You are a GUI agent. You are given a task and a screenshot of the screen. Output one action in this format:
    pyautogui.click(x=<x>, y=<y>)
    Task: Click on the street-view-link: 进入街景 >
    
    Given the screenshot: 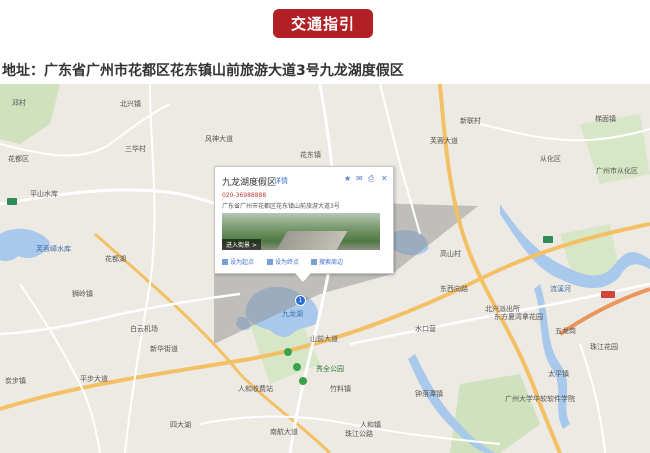 What is the action you would take?
    pyautogui.click(x=241, y=244)
    